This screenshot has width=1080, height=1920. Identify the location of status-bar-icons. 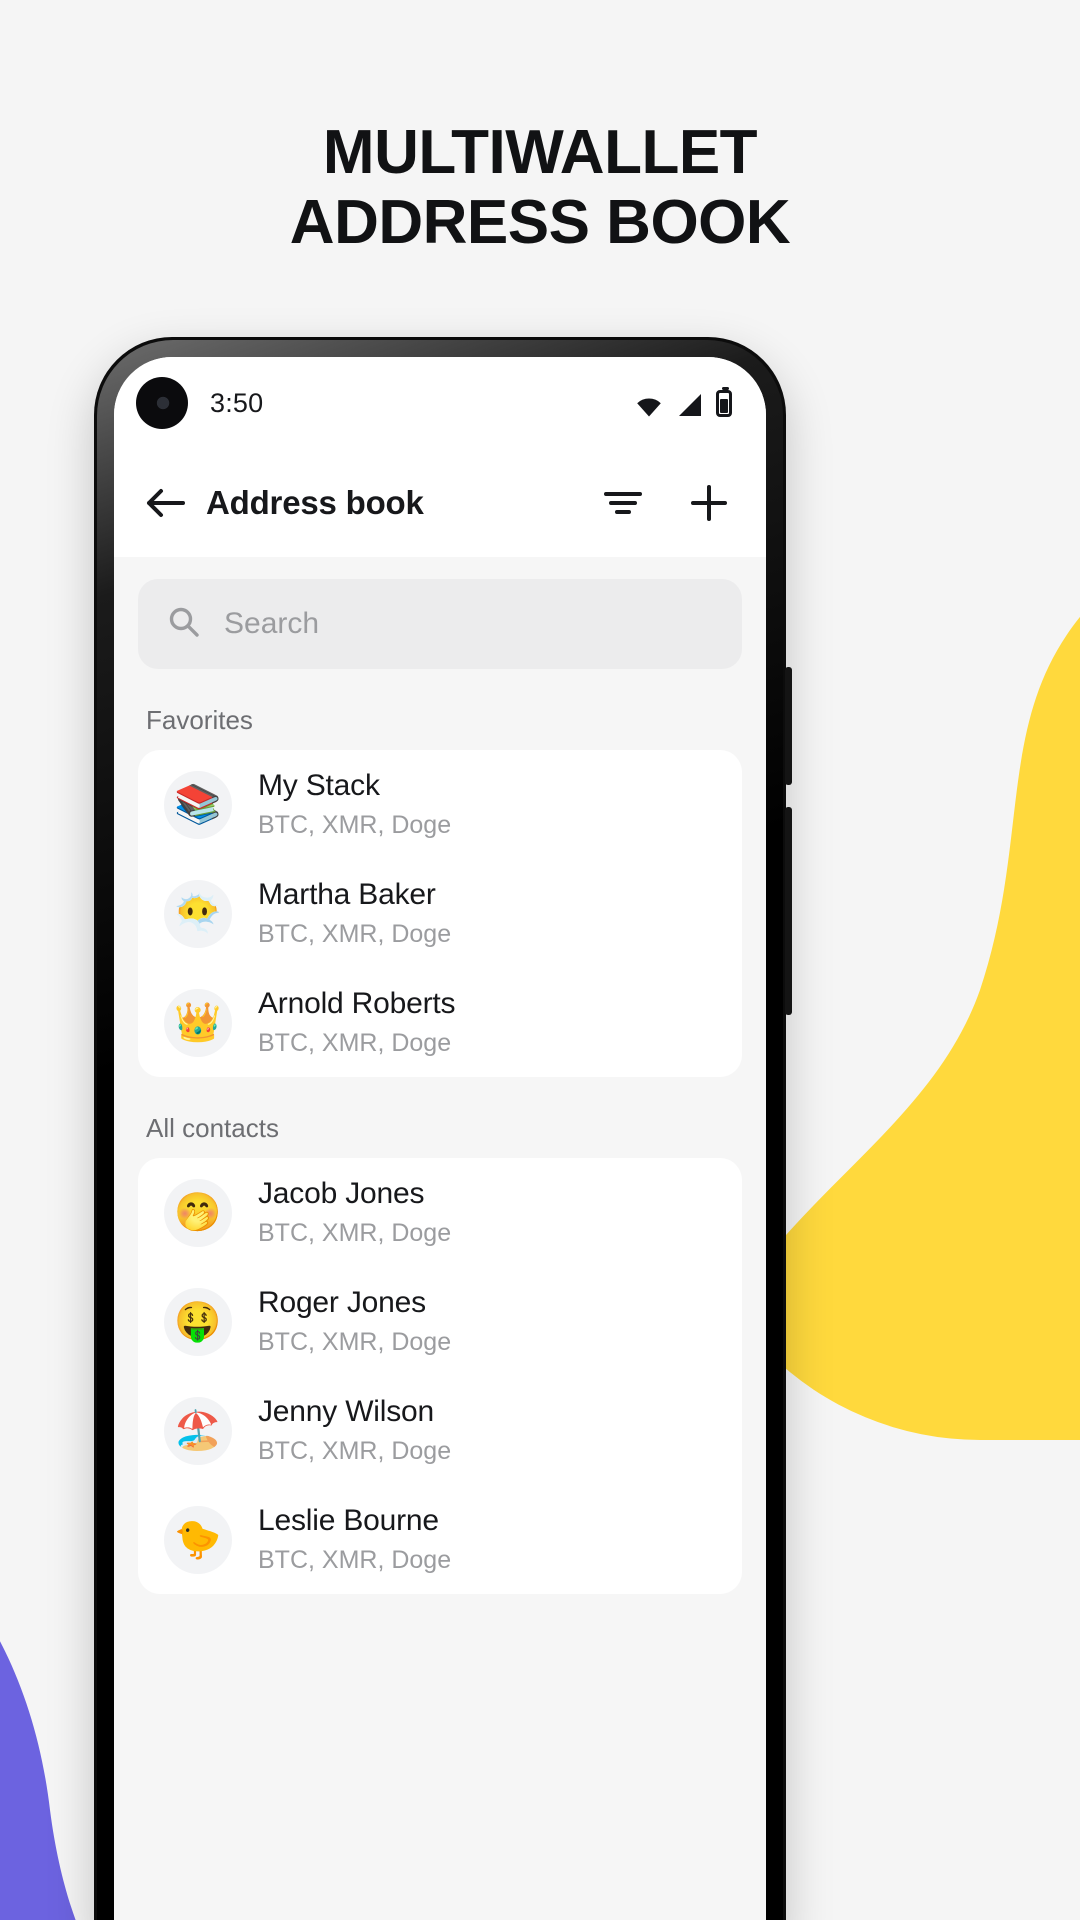
(683, 401).